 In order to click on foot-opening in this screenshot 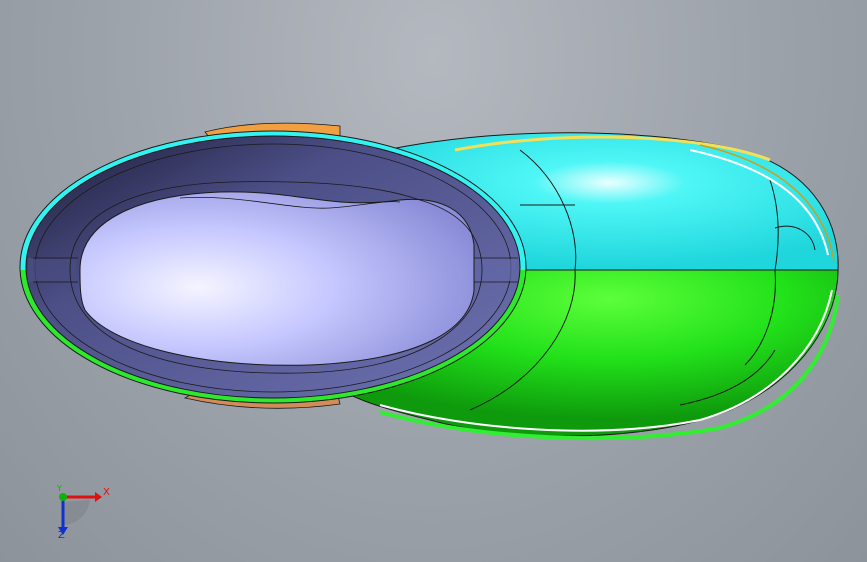, I will do `click(277, 278)`.